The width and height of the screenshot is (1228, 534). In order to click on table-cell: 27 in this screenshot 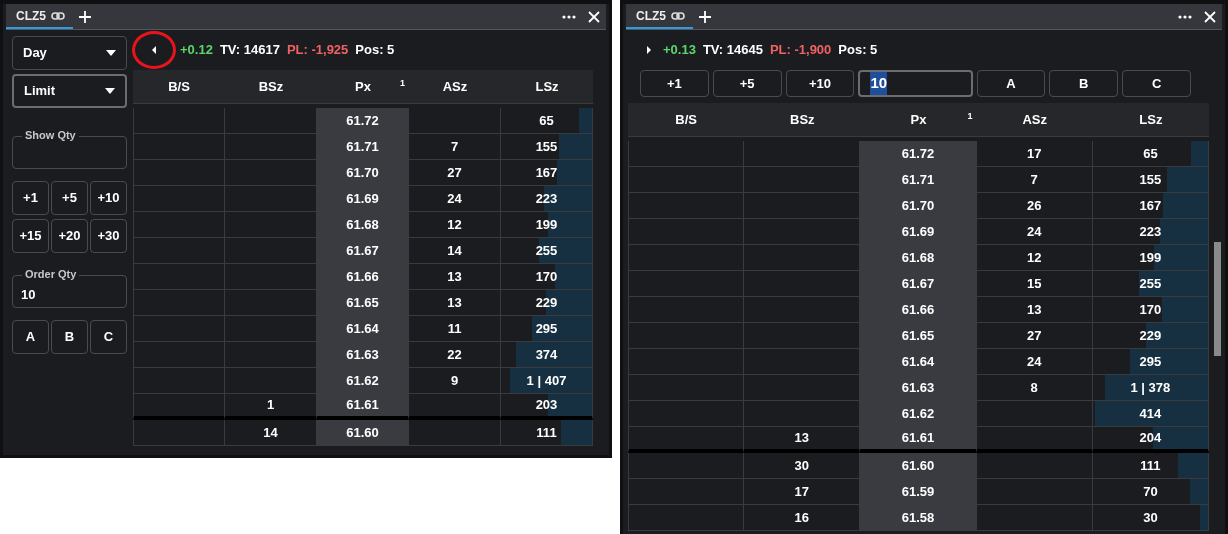, I will do `click(455, 173)`.